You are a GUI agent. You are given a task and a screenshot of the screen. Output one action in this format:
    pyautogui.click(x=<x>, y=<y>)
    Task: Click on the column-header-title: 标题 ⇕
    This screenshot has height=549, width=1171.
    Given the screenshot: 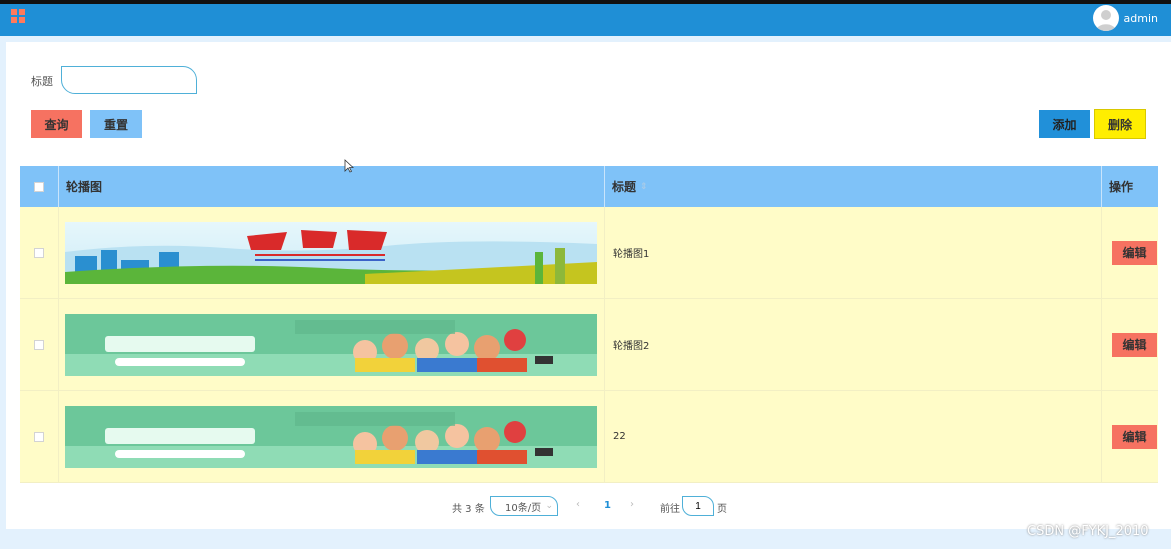 What is the action you would take?
    pyautogui.click(x=853, y=186)
    